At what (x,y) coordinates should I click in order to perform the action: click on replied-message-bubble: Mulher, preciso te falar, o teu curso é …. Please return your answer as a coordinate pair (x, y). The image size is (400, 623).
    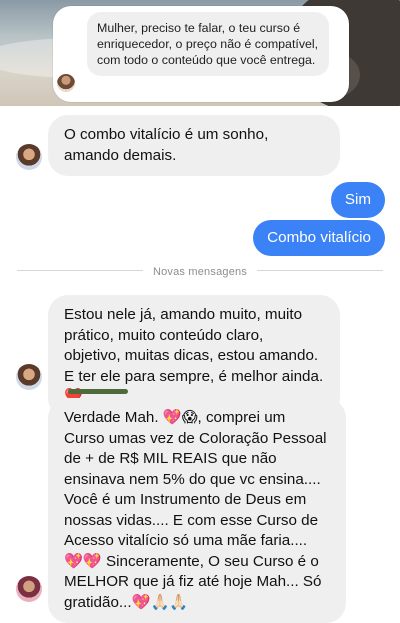
    Looking at the image, I should click on (208, 44).